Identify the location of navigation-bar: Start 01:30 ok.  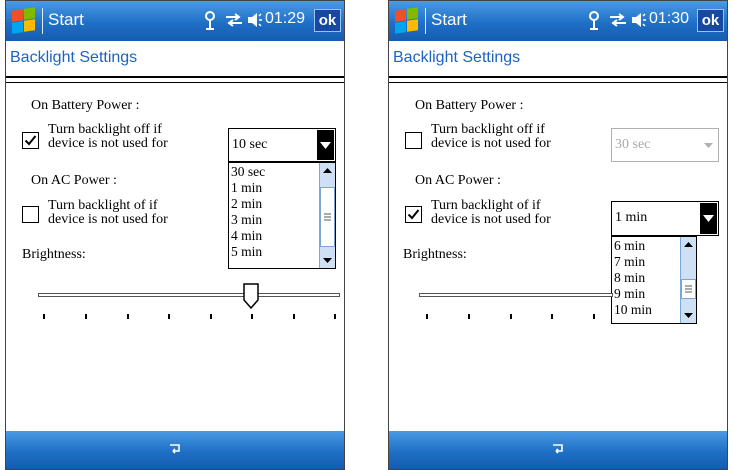
(558, 21).